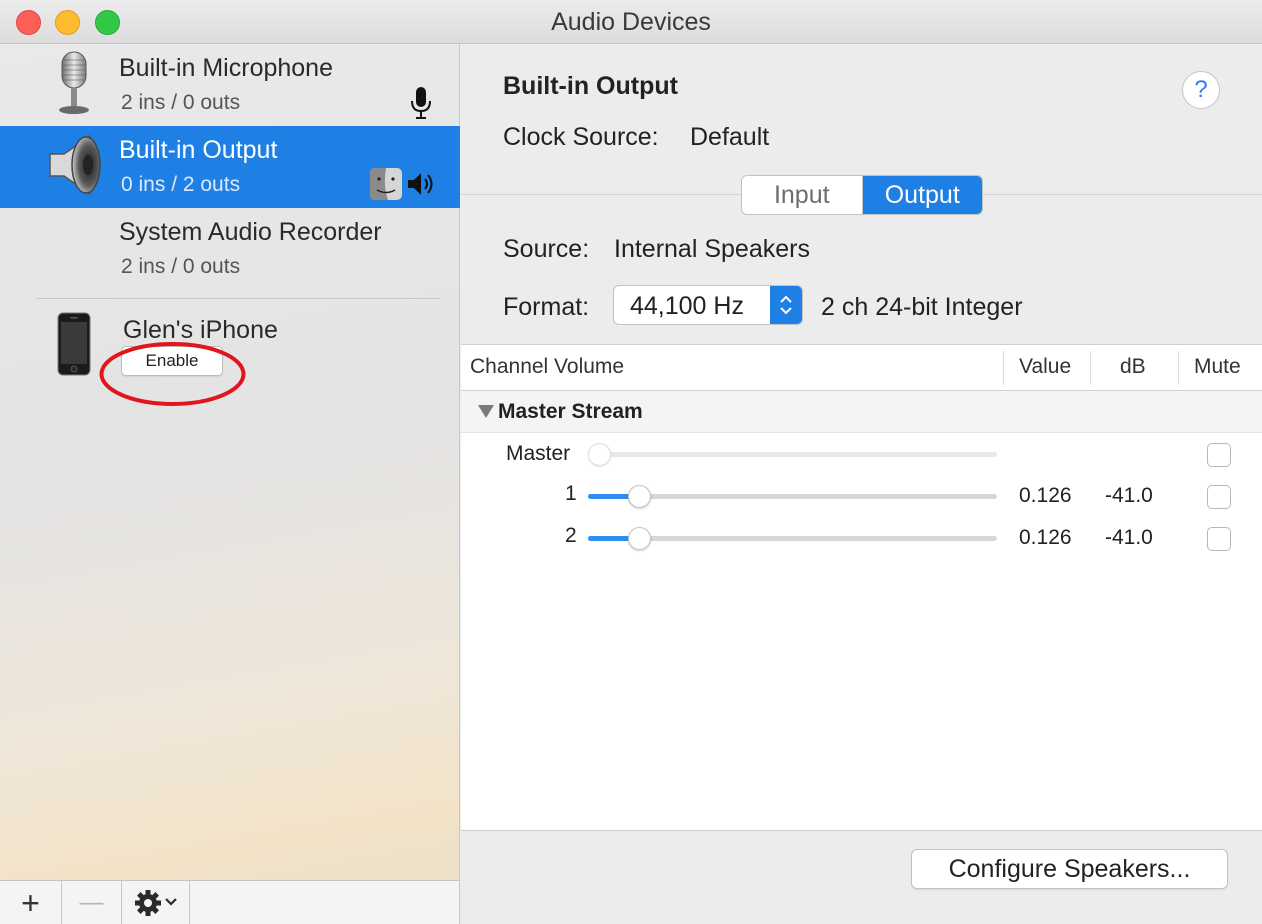 The width and height of the screenshot is (1262, 924). Describe the element at coordinates (170, 902) in the screenshot. I see `chevron-down-icon` at that location.